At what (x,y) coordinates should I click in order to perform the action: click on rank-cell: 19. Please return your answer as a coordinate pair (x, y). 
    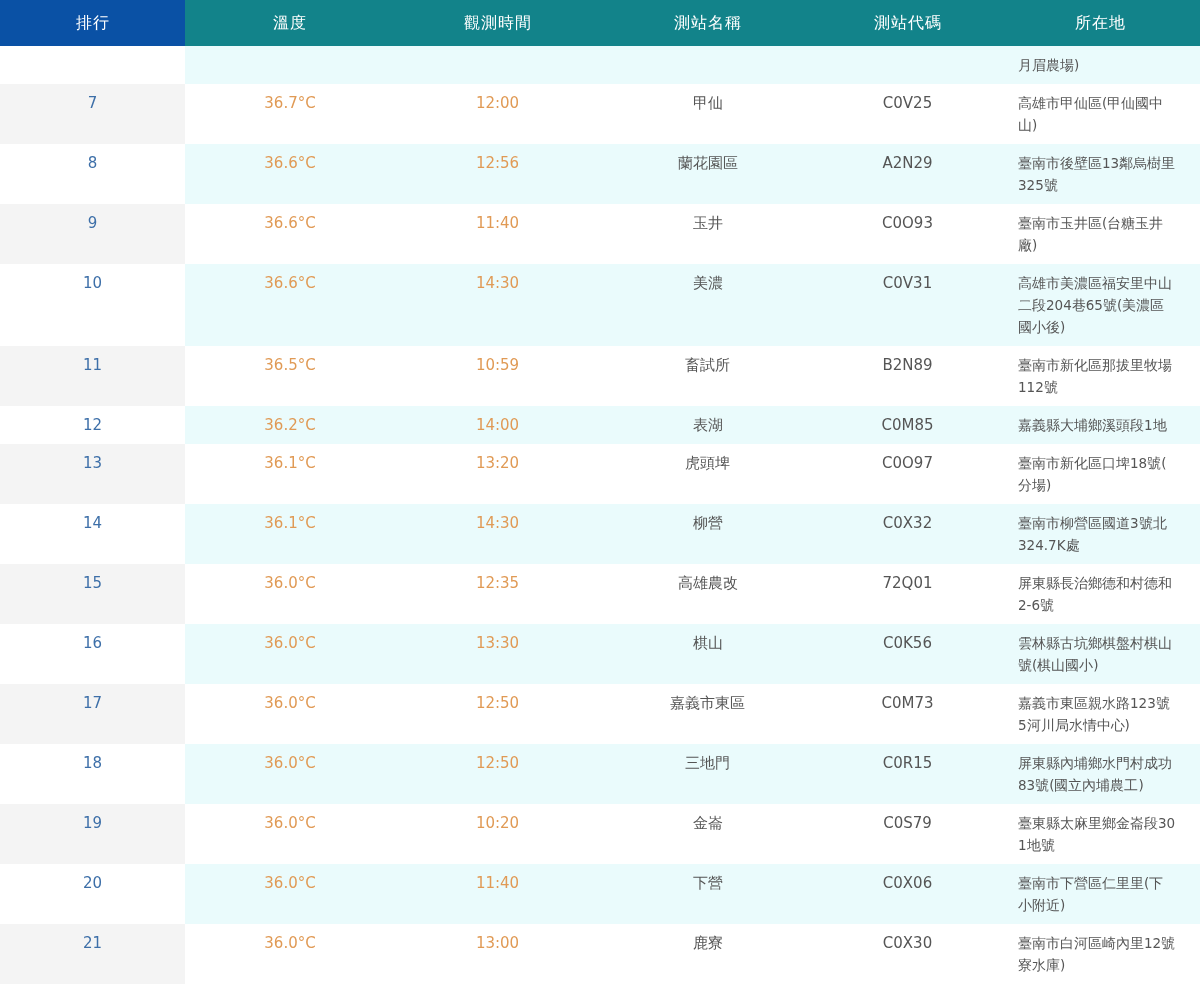
    Looking at the image, I should click on (92, 834).